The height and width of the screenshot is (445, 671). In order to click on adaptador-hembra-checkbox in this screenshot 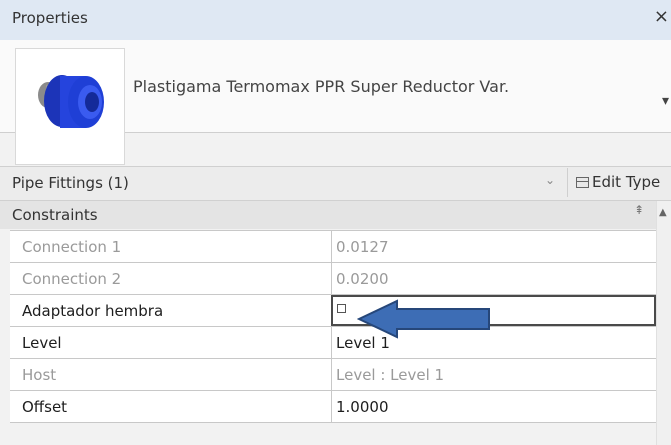, I will do `click(341, 308)`.